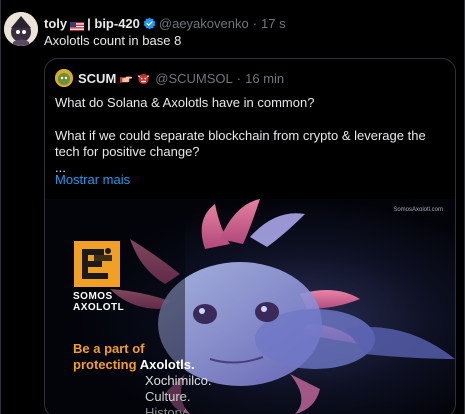  I want to click on cta-line: Culture., so click(168, 396).